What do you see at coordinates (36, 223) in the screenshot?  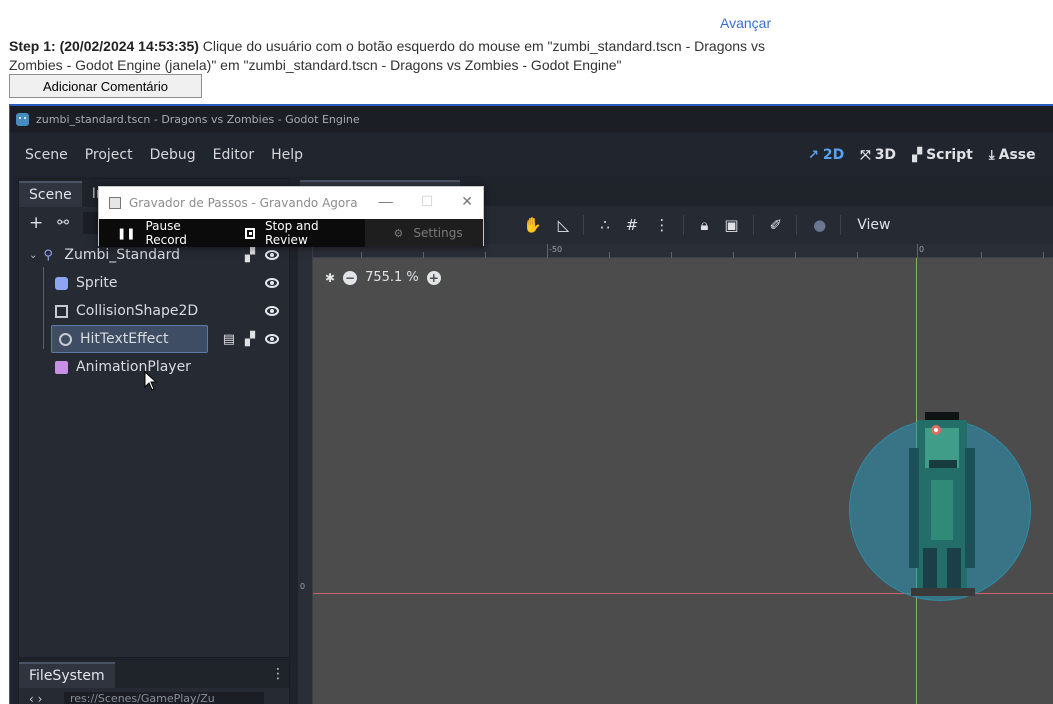 I see `add-node-icon: +` at bounding box center [36, 223].